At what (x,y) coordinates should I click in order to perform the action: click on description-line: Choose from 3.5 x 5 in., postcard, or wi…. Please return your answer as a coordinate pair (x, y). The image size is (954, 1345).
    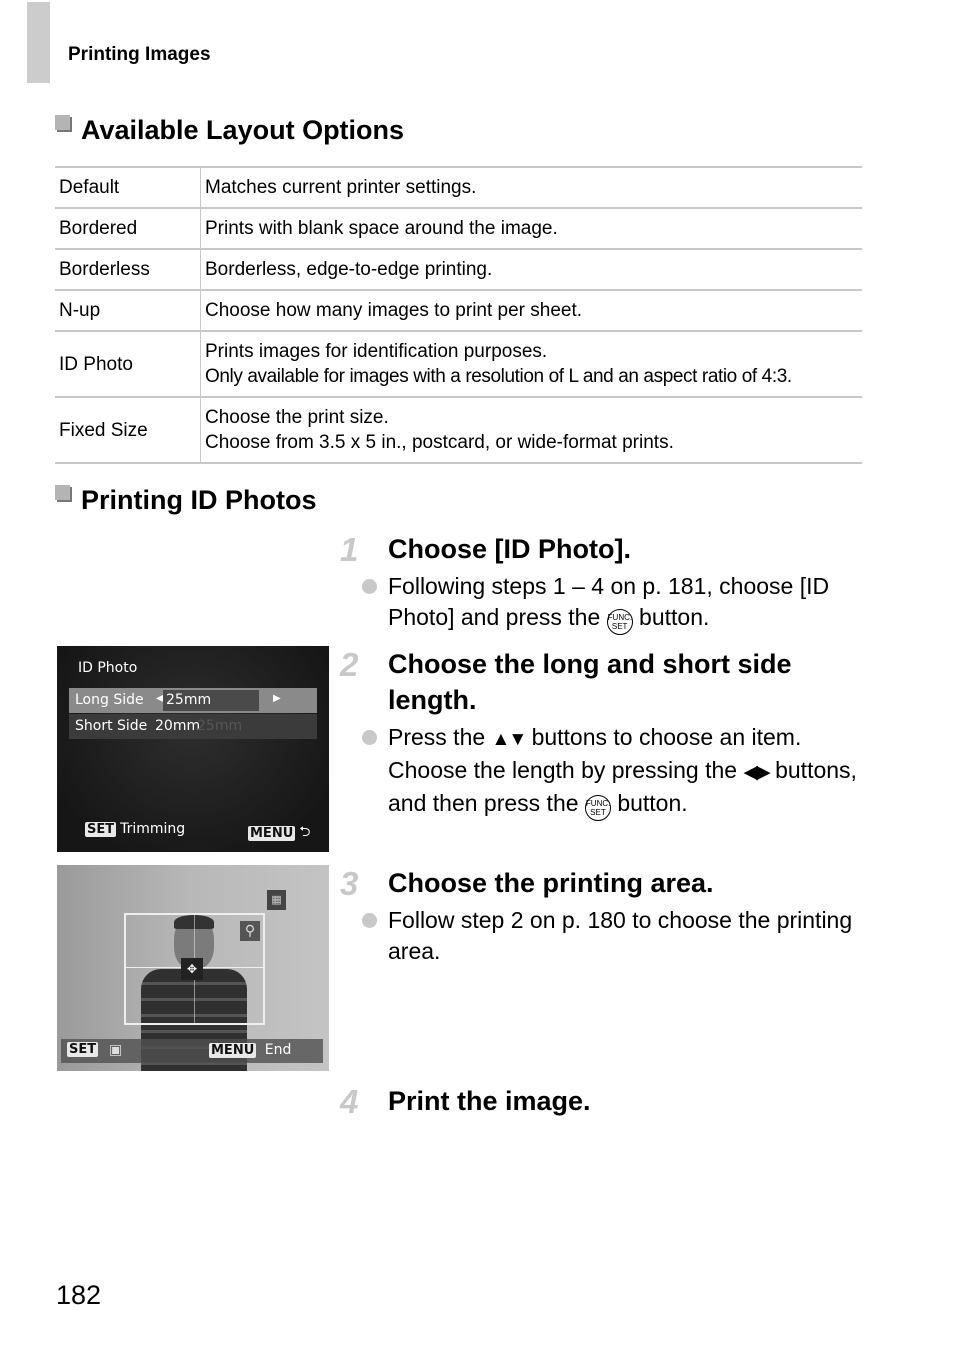
    Looking at the image, I should click on (439, 442).